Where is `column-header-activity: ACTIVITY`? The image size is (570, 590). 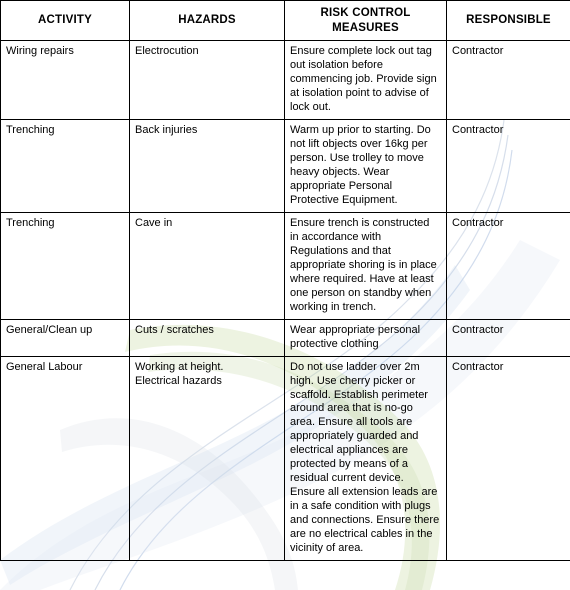
column-header-activity: ACTIVITY is located at coordinates (65, 21).